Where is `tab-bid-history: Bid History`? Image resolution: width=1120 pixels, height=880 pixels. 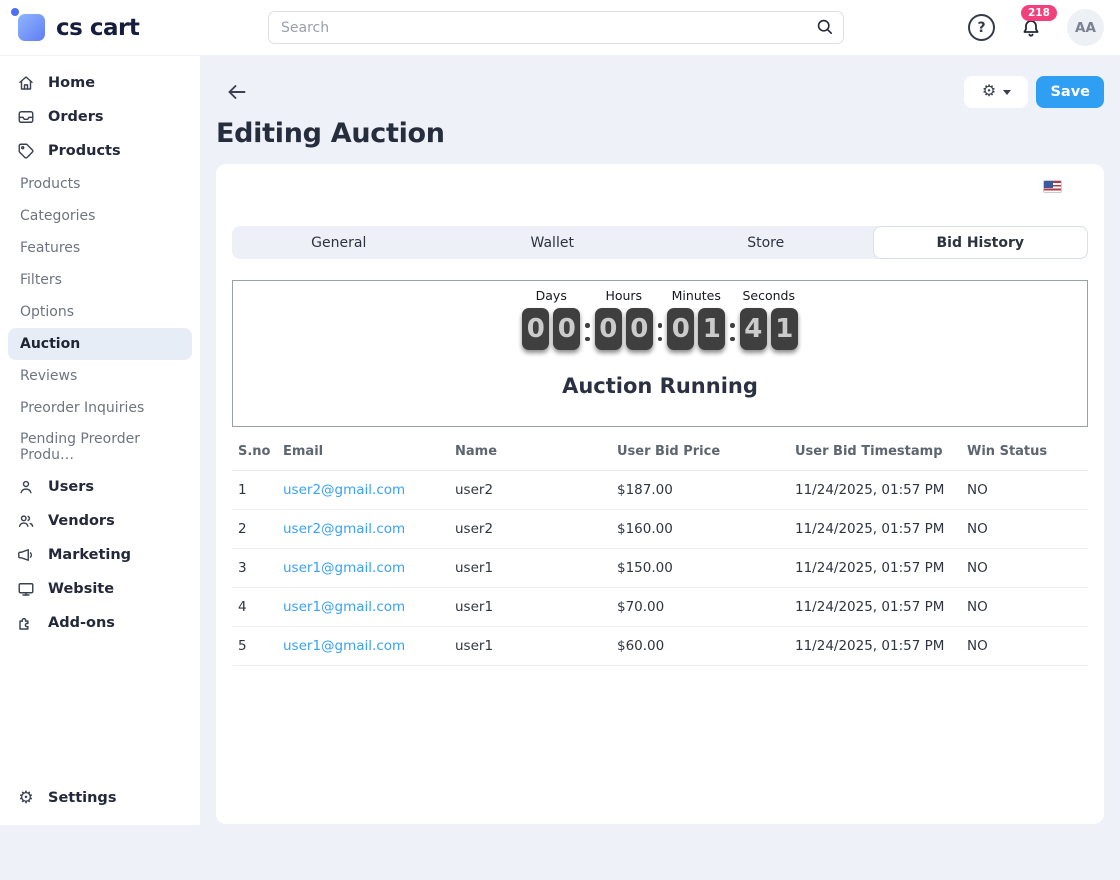
tab-bid-history: Bid History is located at coordinates (980, 242).